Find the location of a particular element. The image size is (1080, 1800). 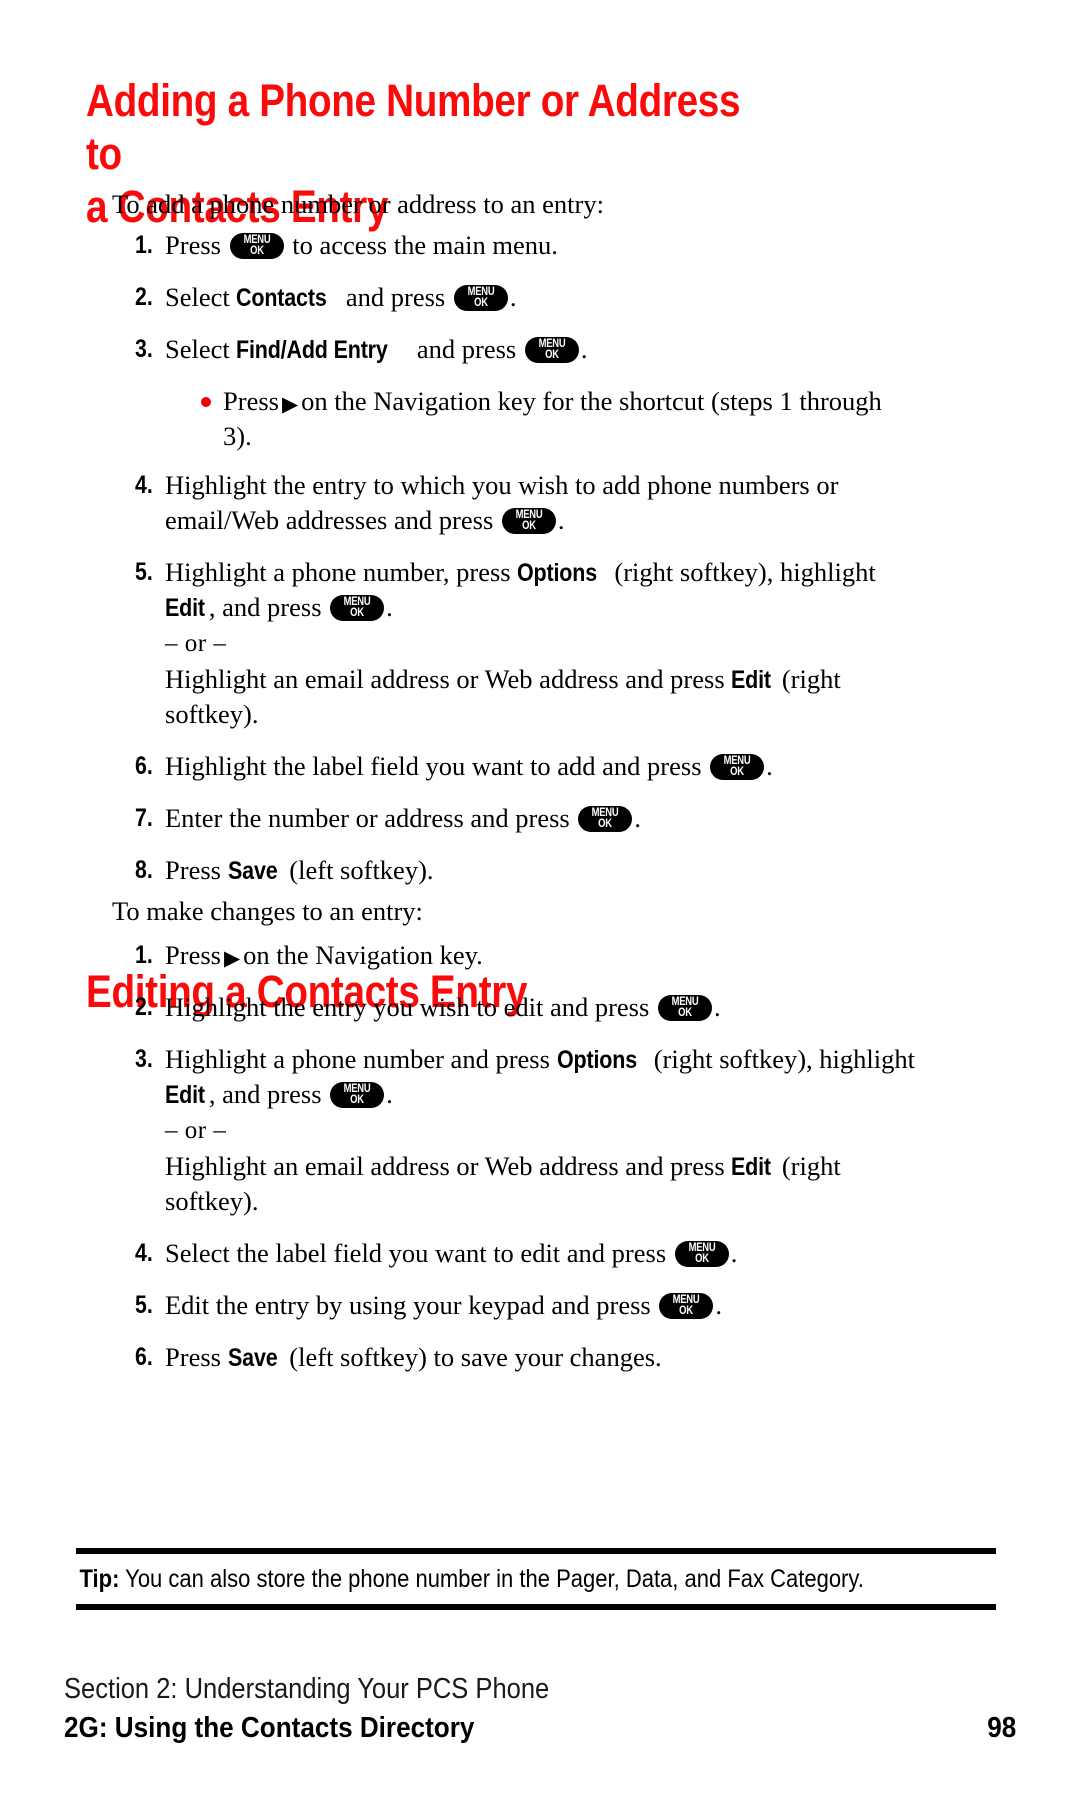

step-body: Press ▶ on the Navigation key. is located at coordinates (545, 955).